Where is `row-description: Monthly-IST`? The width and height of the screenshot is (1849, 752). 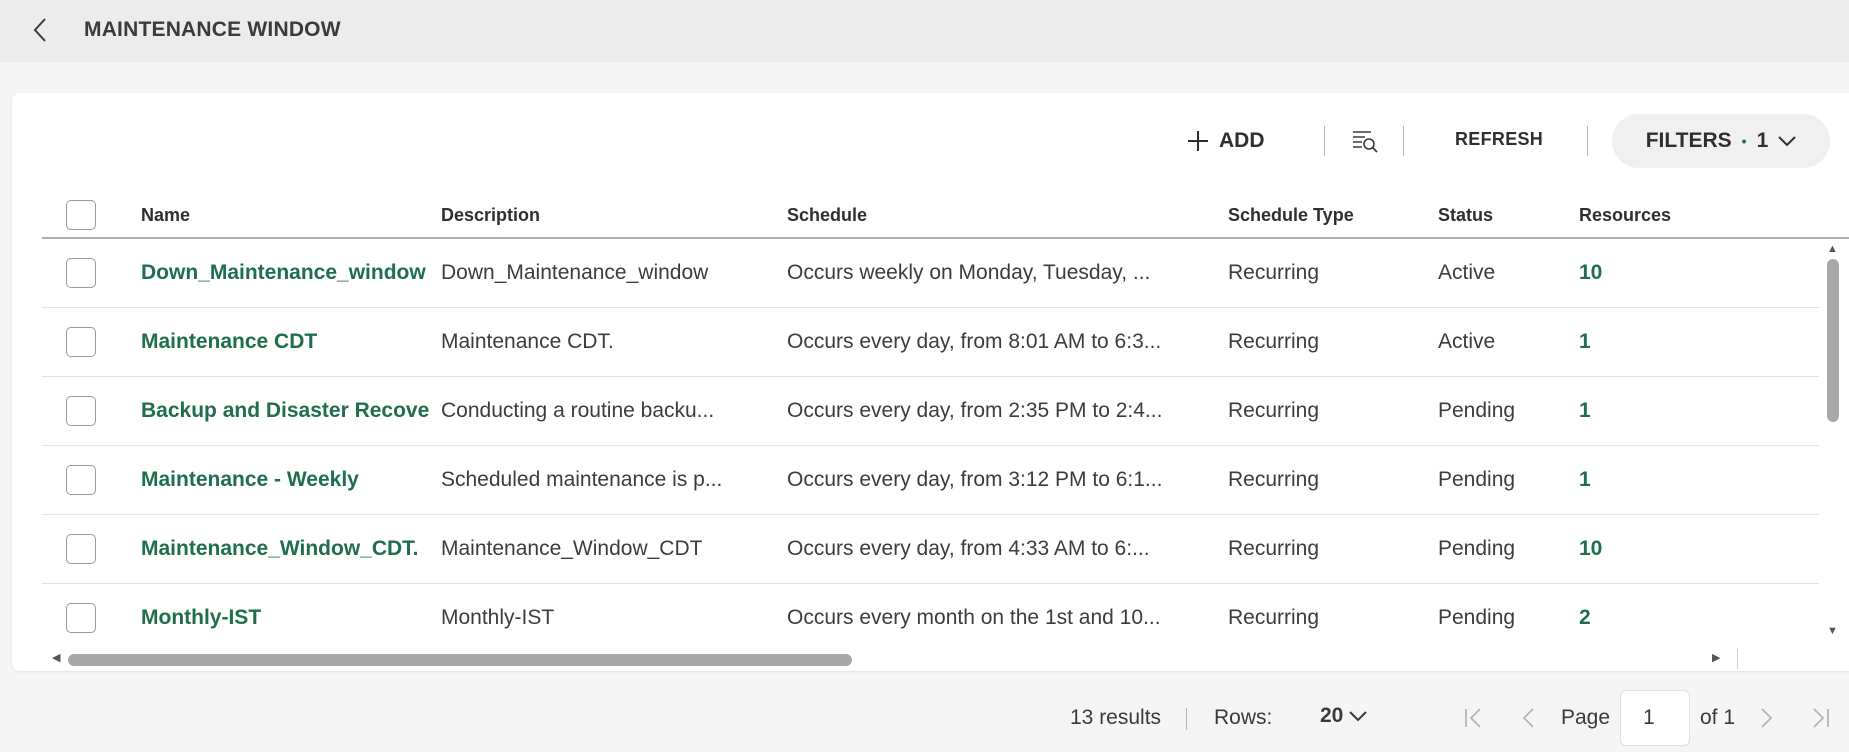
row-description: Monthly-IST is located at coordinates (498, 617).